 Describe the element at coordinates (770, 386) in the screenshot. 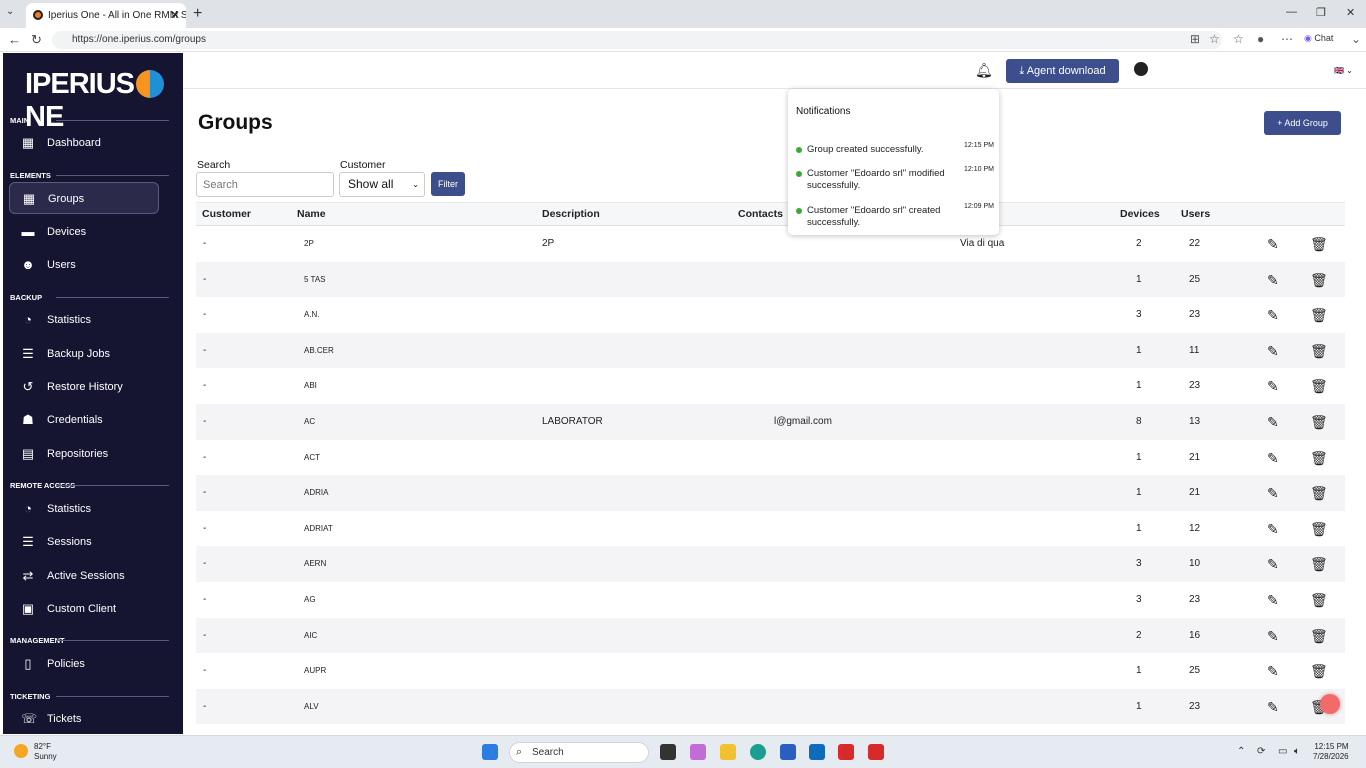

I see `table-row: - ABI 1 23 ✎ 🗑︎` at that location.